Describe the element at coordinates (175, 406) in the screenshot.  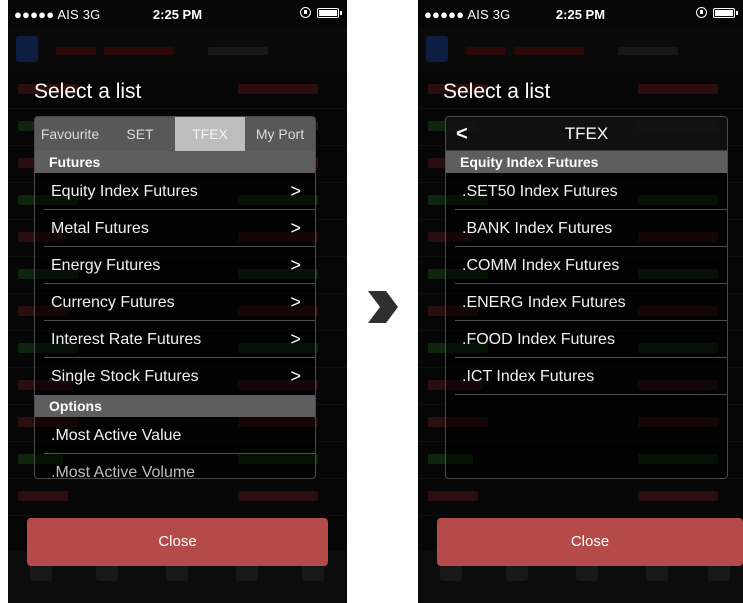
I see `section-header-options: Options` at that location.